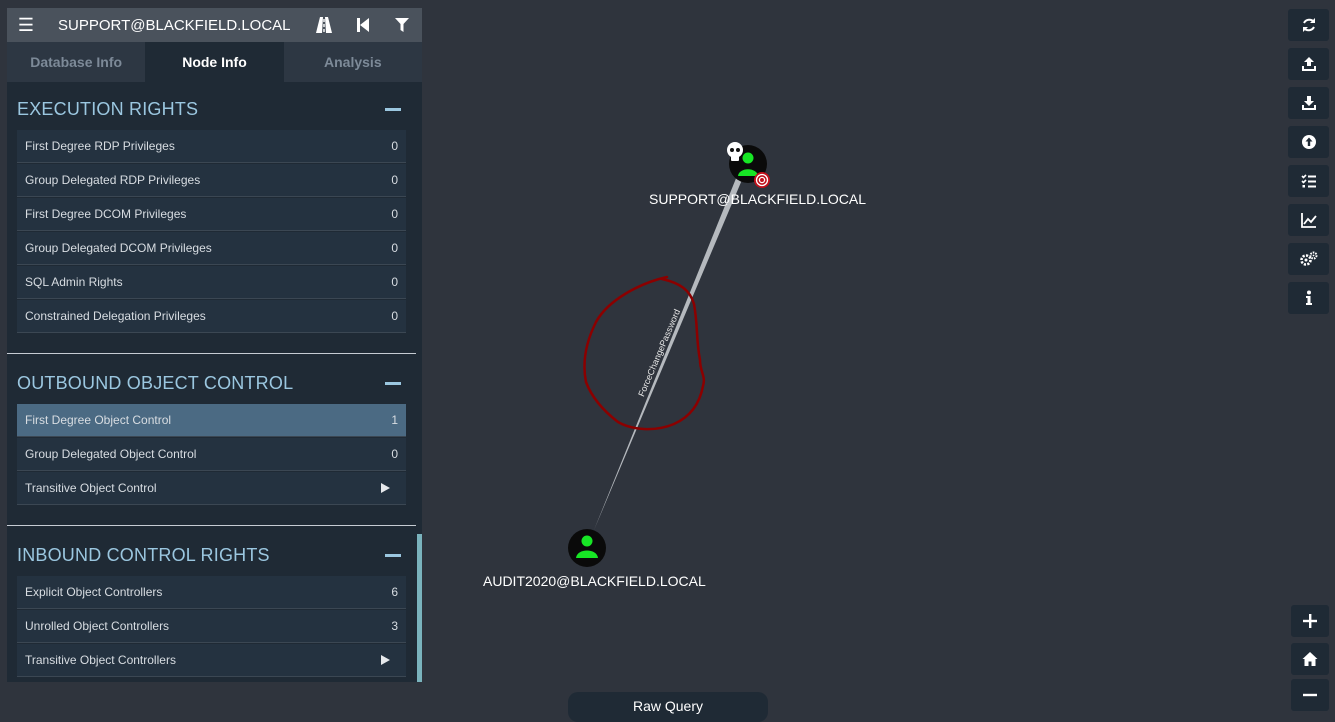 This screenshot has height=722, width=1335. I want to click on row-transitive-object-control: Transitive Object Control, so click(211, 488).